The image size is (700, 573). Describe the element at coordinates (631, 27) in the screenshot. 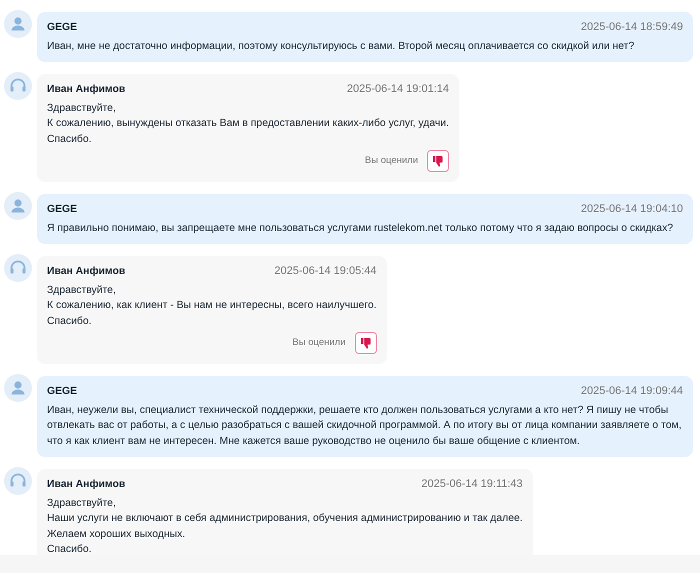

I see `message-time: 2025-06-14 18:59:49` at that location.